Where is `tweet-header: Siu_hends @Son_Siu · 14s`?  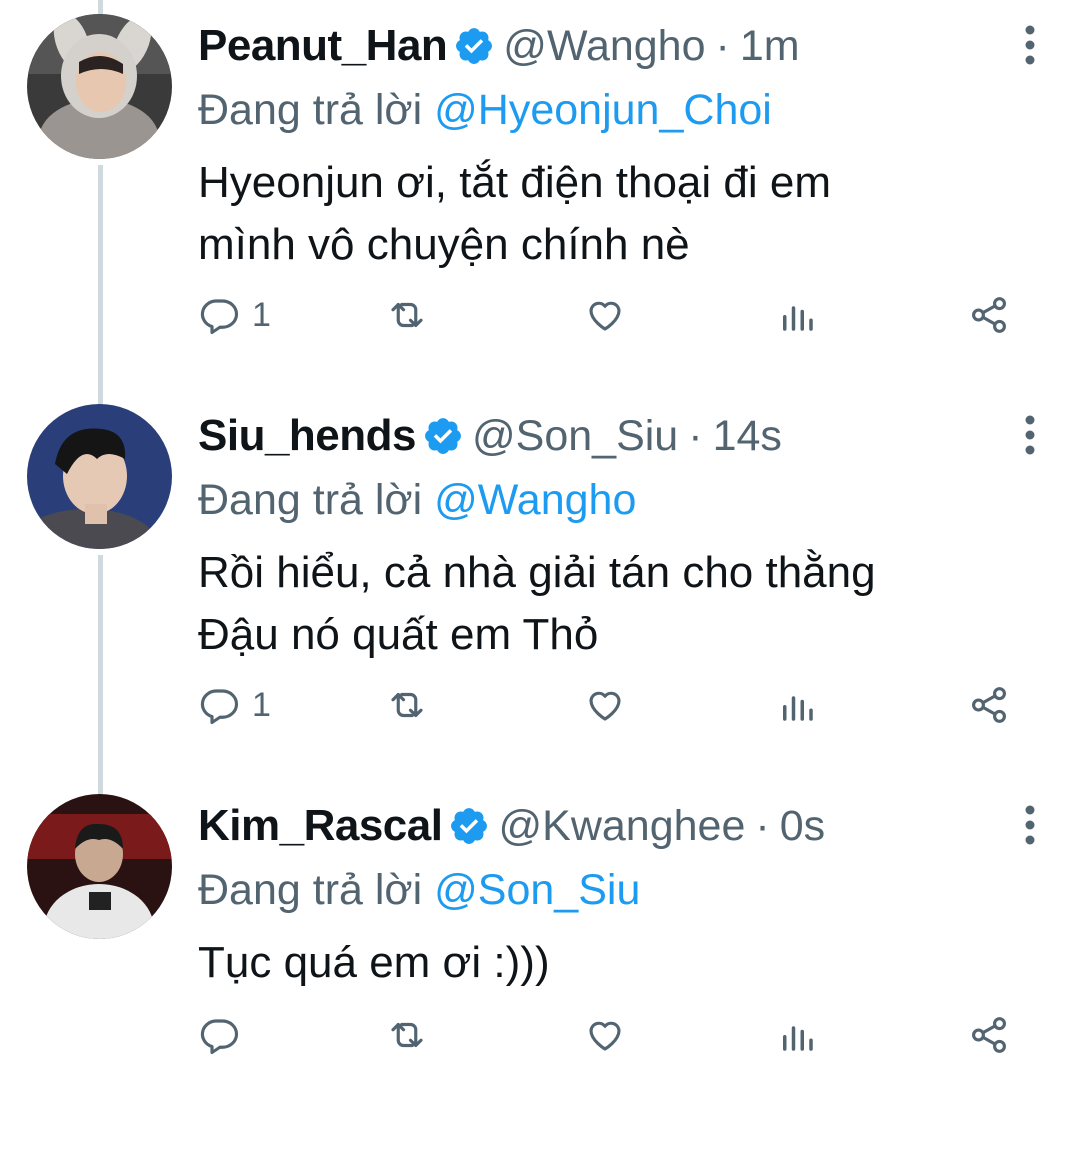 tweet-header: Siu_hends @Son_Siu · 14s is located at coordinates (490, 436).